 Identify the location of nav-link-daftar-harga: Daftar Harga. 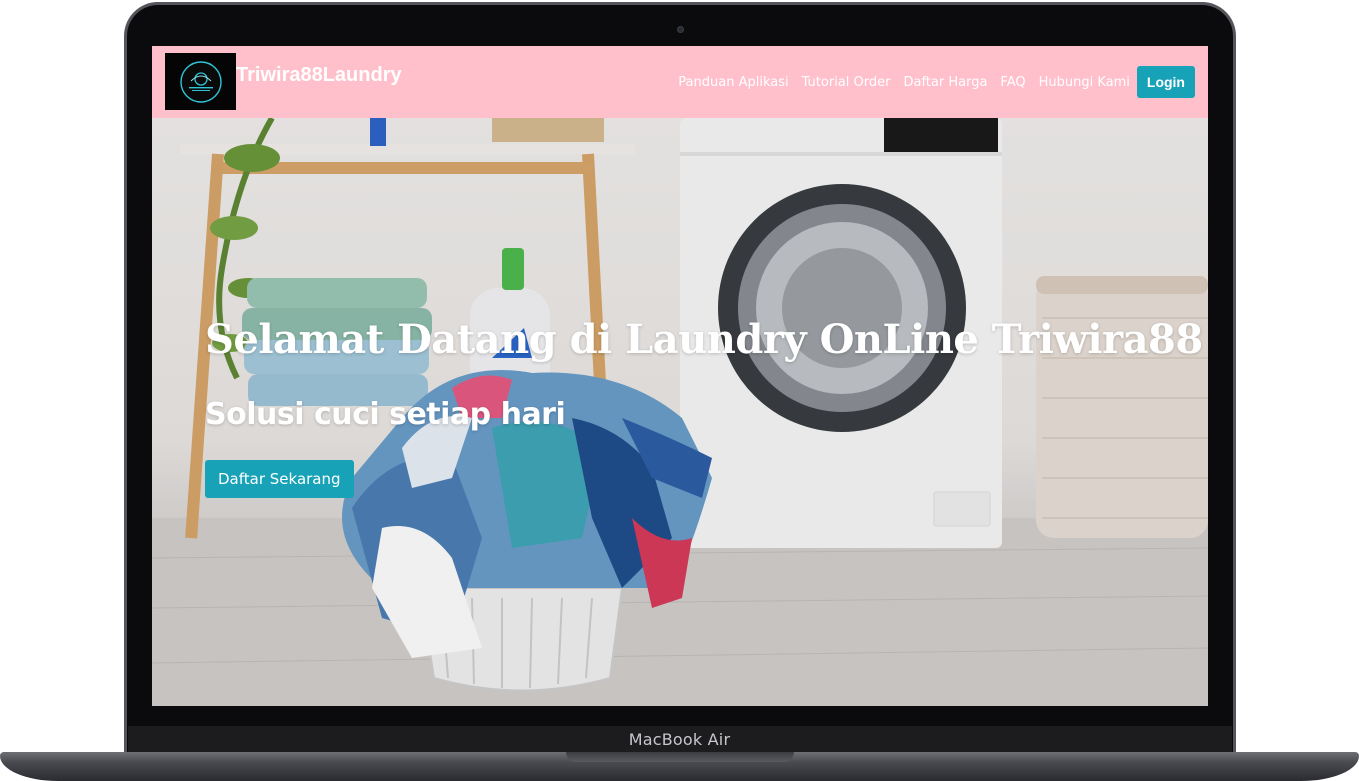
(945, 82).